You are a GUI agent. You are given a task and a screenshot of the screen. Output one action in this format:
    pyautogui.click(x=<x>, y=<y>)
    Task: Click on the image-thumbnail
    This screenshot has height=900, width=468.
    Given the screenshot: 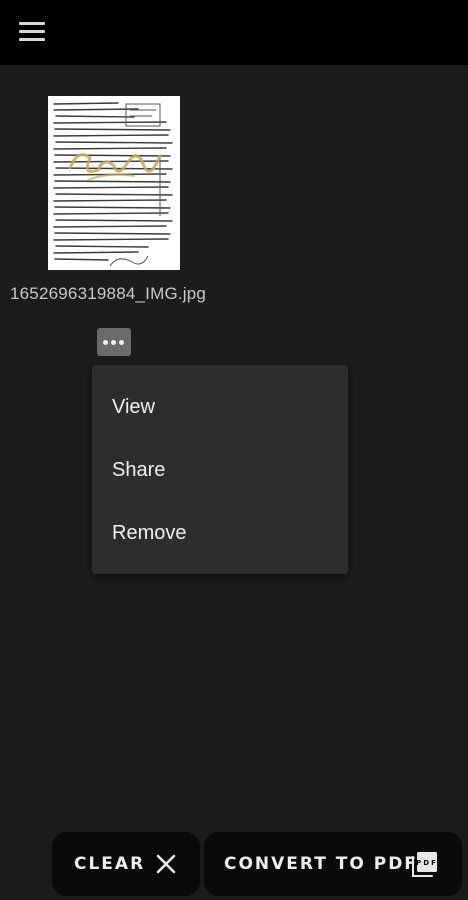 What is the action you would take?
    pyautogui.click(x=114, y=183)
    